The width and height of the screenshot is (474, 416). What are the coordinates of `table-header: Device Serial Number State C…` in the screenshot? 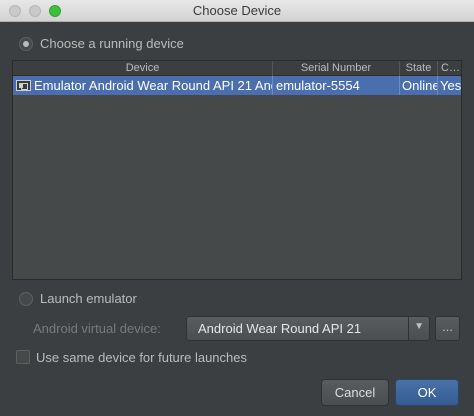 It's located at (237, 68).